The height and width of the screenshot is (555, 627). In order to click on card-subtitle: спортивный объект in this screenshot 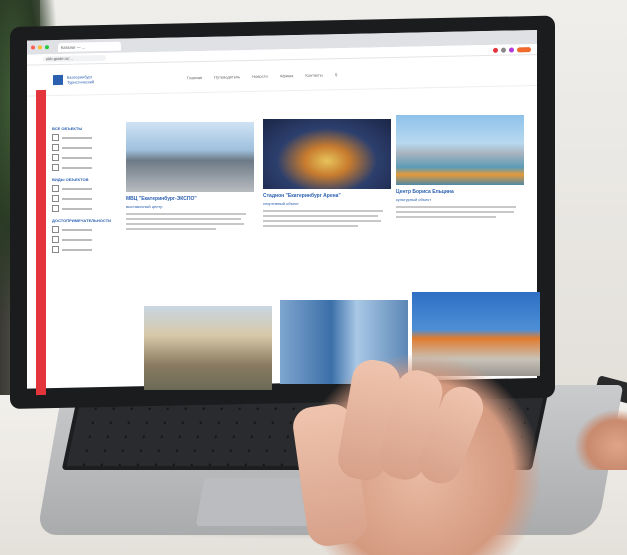, I will do `click(281, 203)`.